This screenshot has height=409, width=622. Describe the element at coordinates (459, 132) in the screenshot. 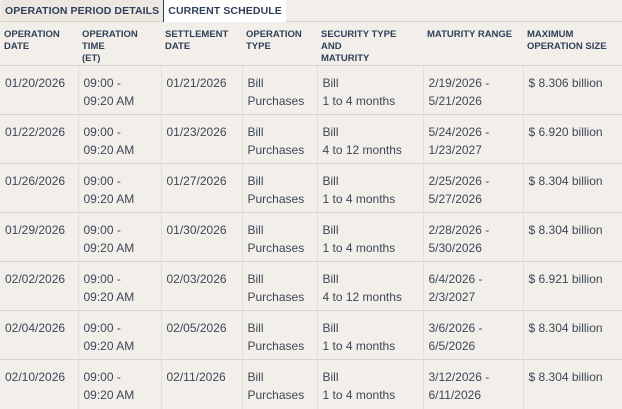

I see `cell-text: 5/24/2026 -` at that location.